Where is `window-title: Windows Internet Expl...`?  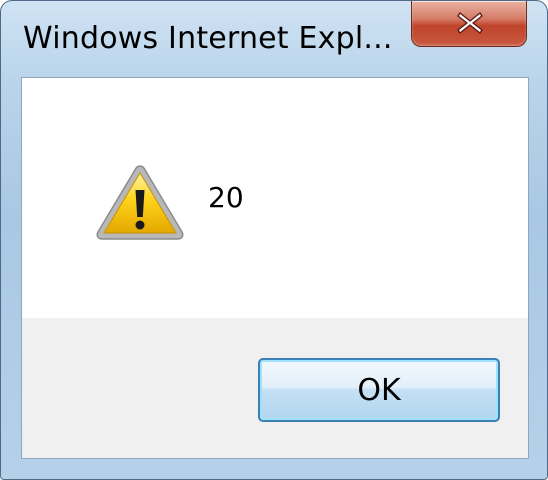 window-title: Windows Internet Expl... is located at coordinates (208, 38).